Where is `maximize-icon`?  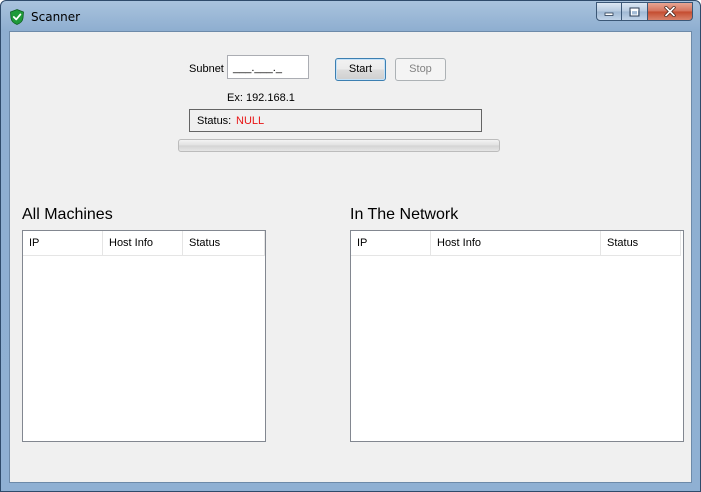 maximize-icon is located at coordinates (634, 11).